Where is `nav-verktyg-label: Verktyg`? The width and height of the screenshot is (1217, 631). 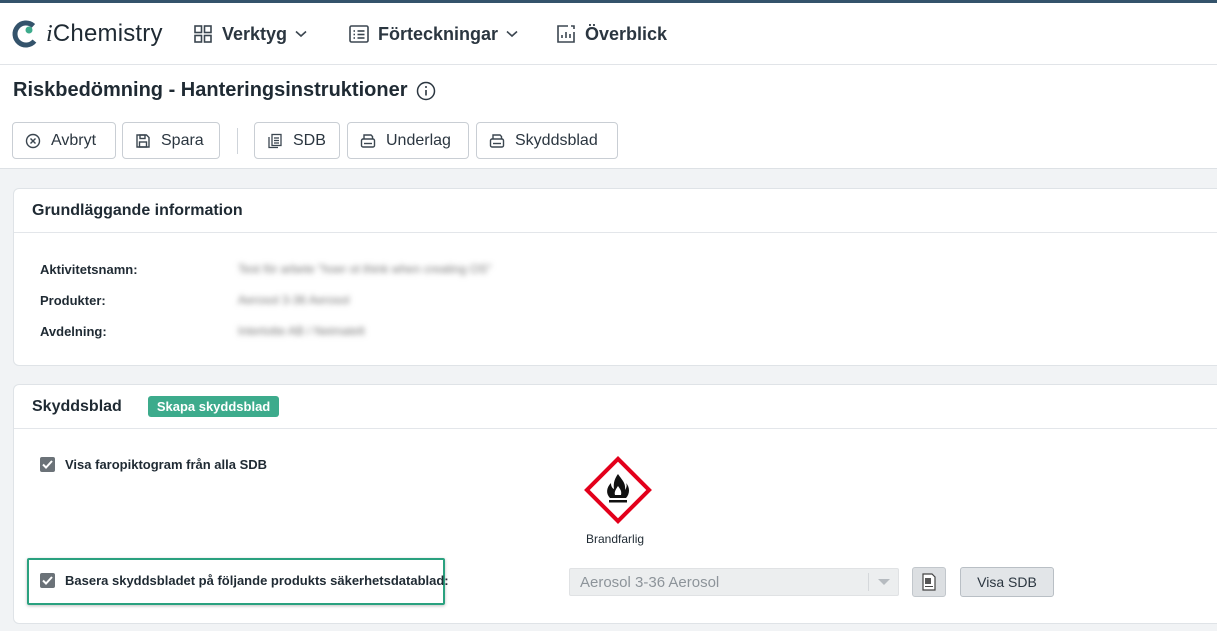 nav-verktyg-label: Verktyg is located at coordinates (255, 33).